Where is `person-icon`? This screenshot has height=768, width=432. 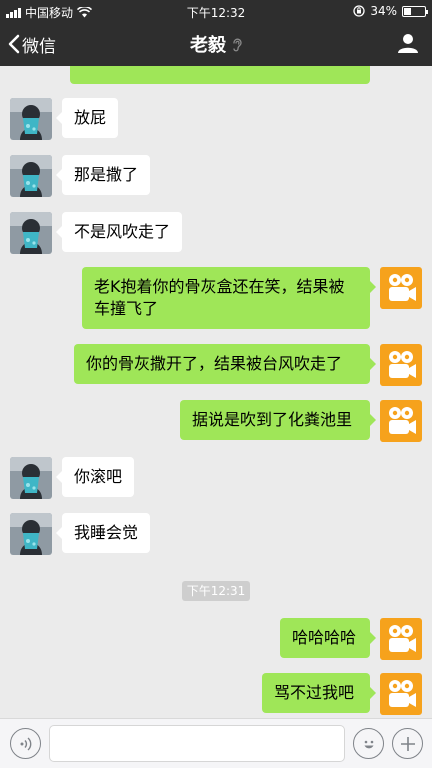 person-icon is located at coordinates (408, 43).